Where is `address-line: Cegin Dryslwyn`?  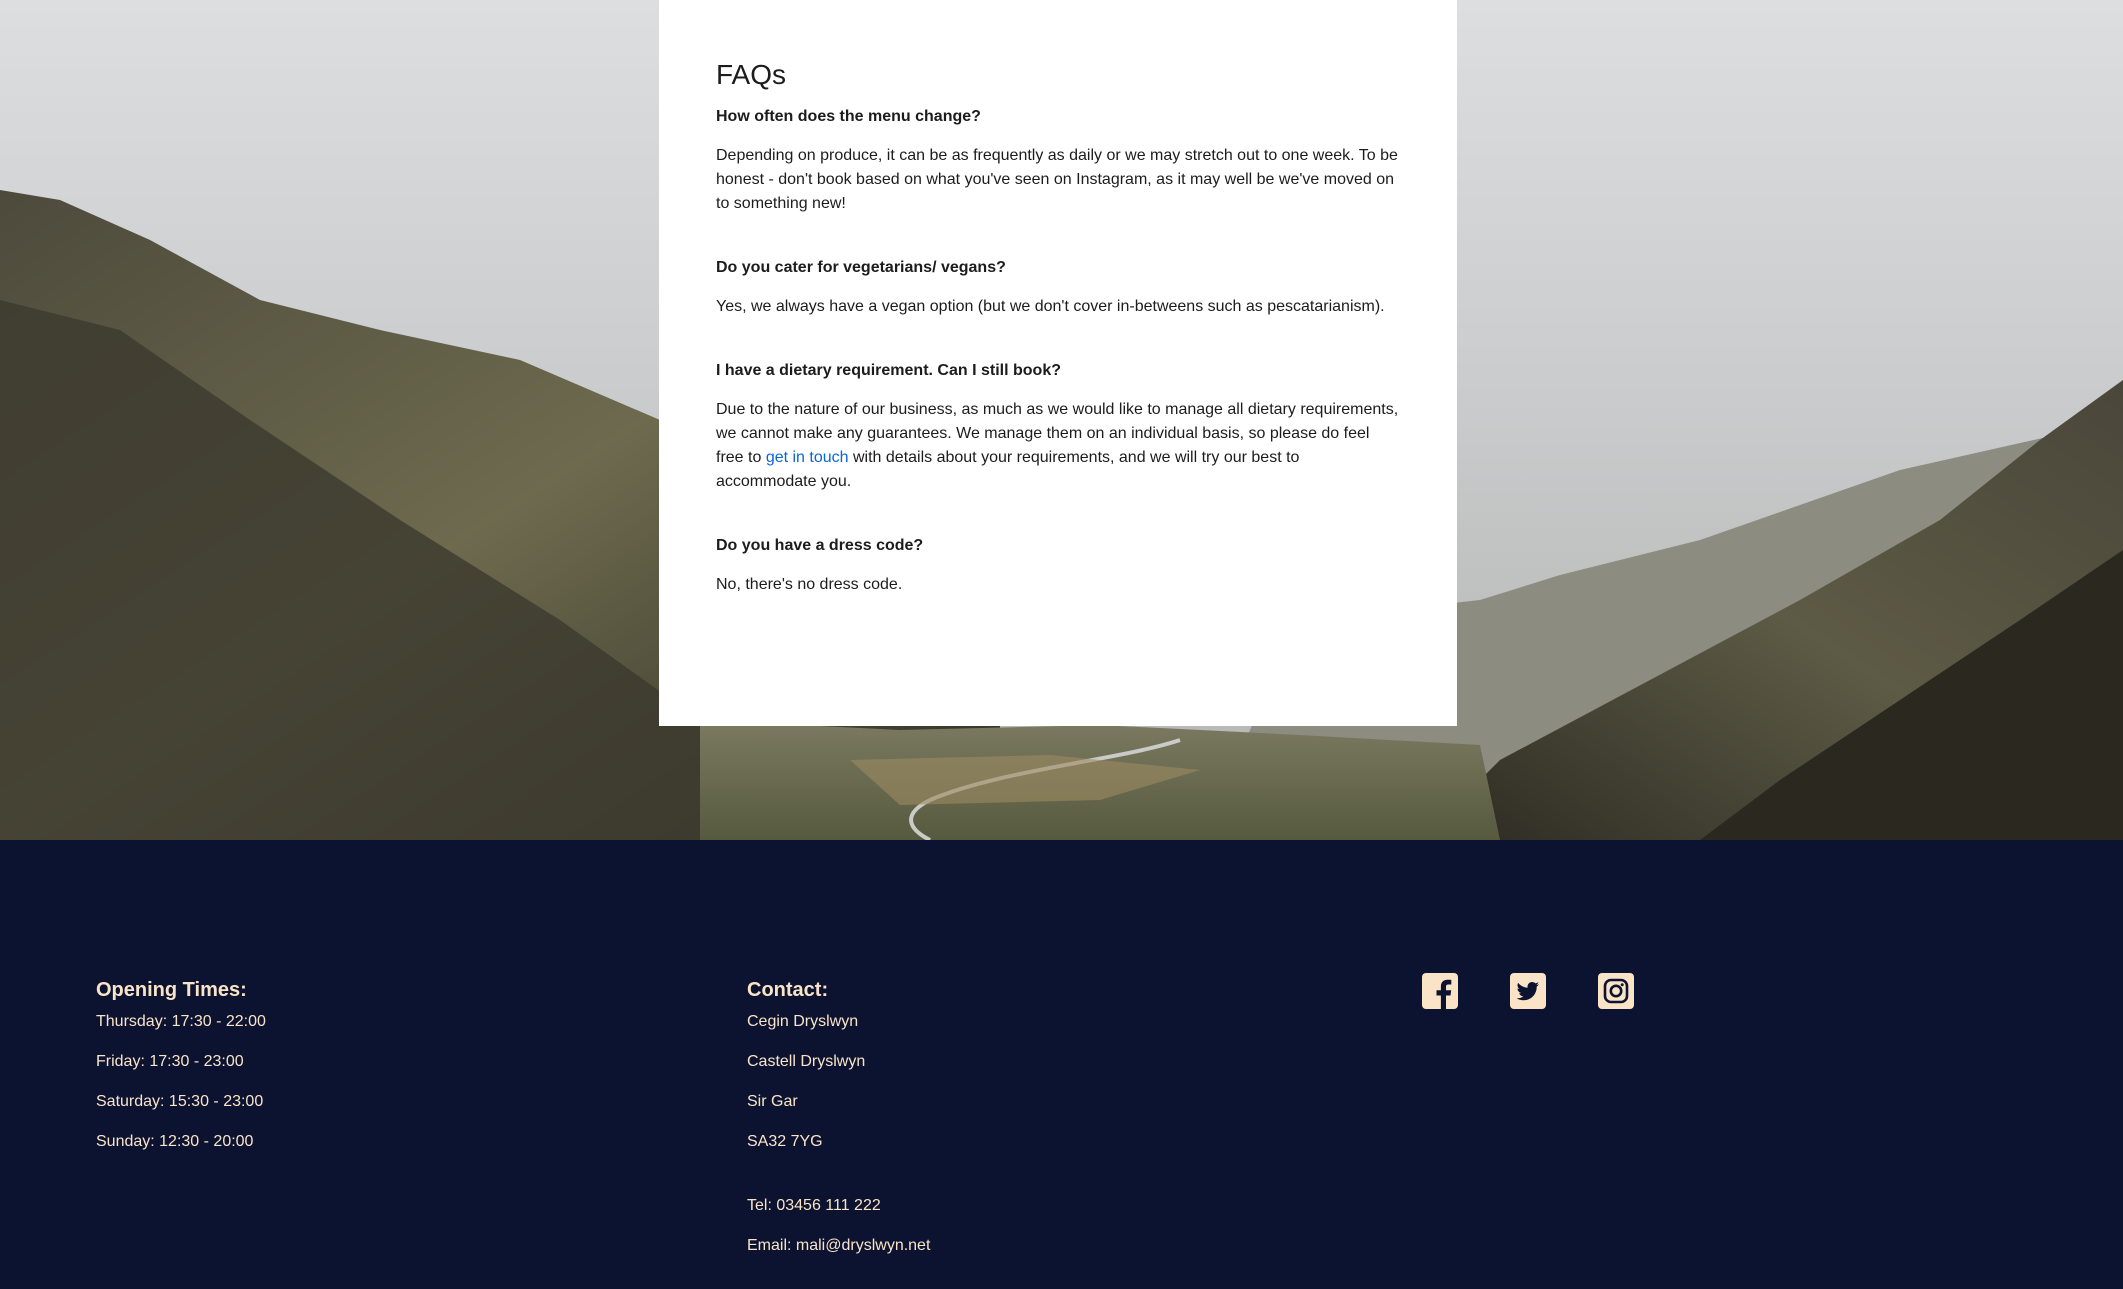
address-line: Cegin Dryslwyn is located at coordinates (803, 1021).